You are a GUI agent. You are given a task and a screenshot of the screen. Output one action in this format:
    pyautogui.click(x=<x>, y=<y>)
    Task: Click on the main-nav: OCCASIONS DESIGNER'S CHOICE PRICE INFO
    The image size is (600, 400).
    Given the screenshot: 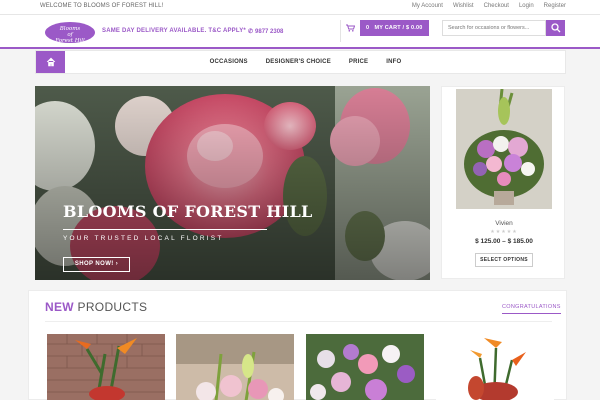 What is the action you would take?
    pyautogui.click(x=300, y=62)
    